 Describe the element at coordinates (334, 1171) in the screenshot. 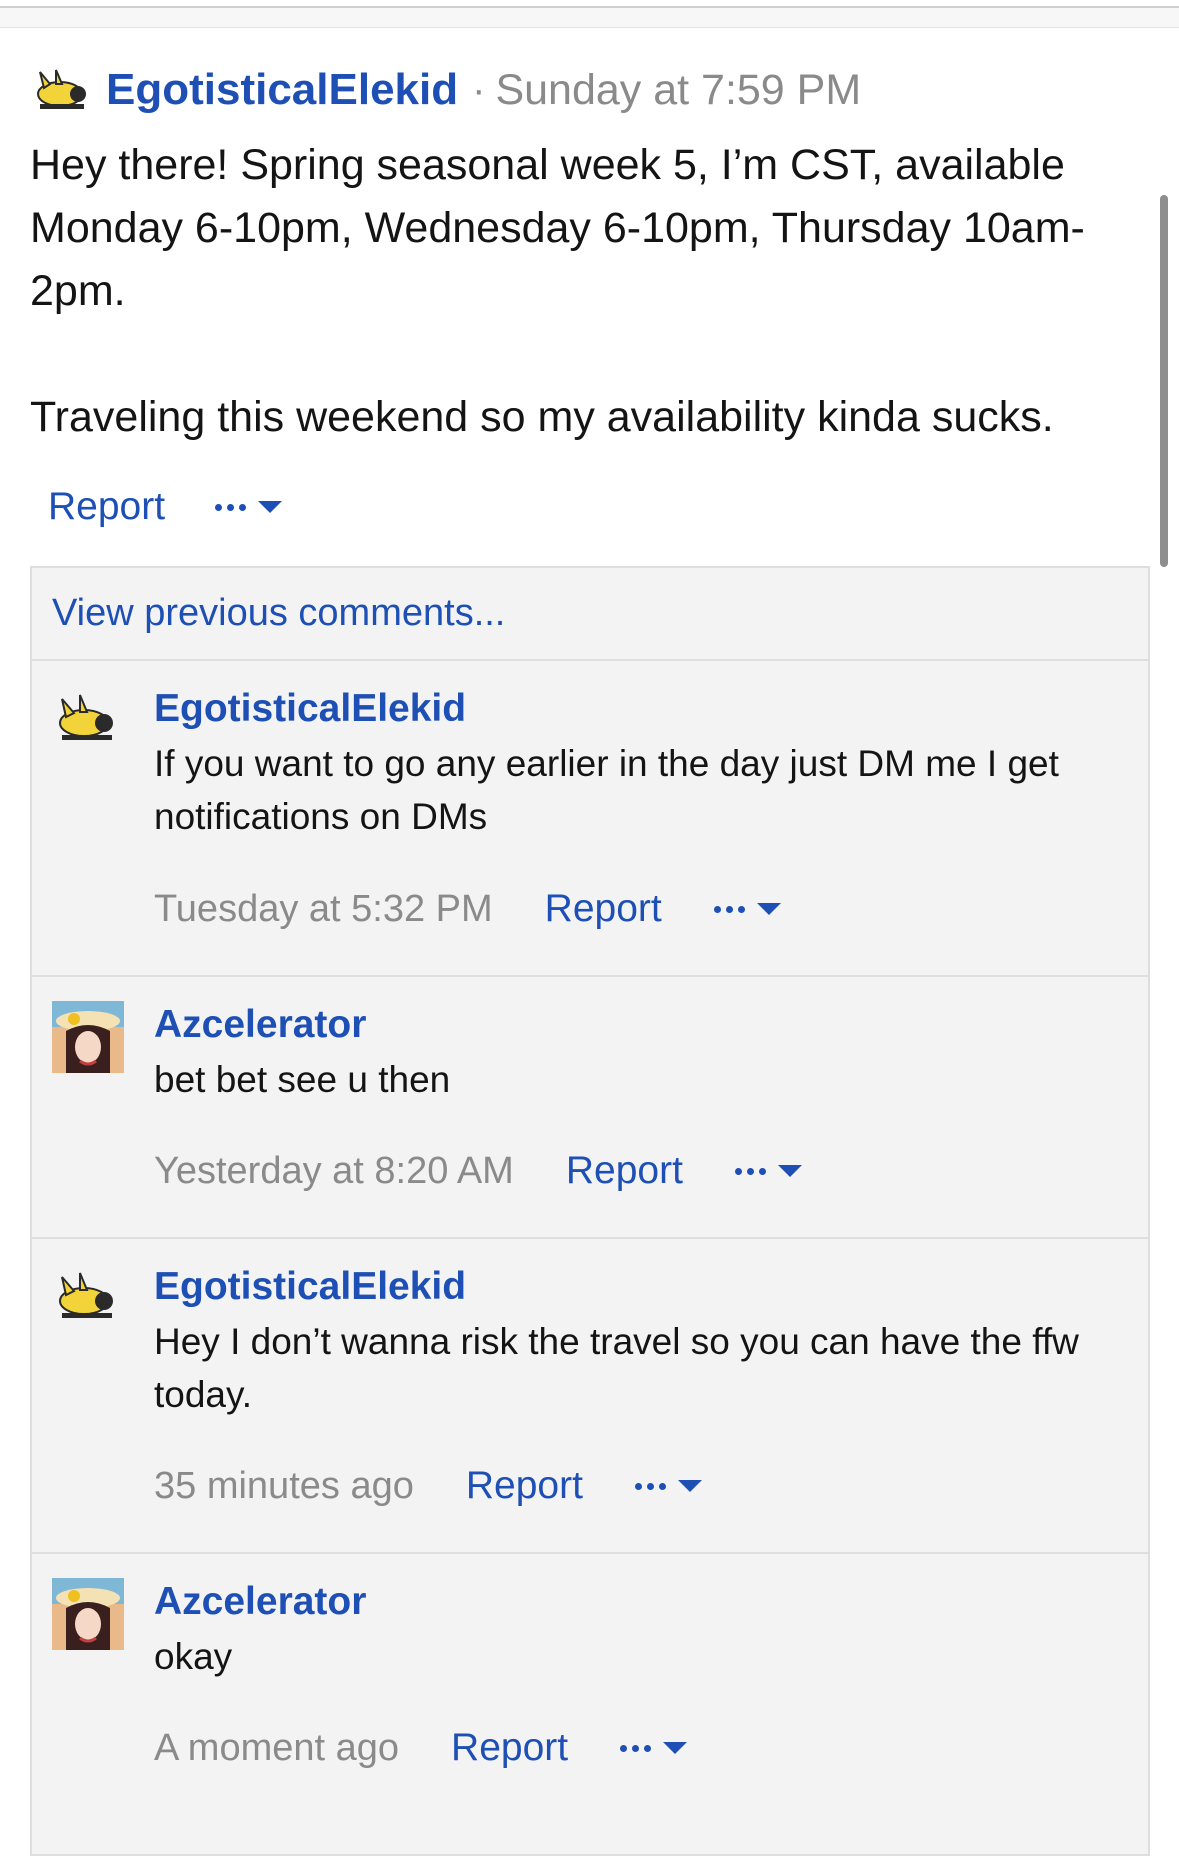

I see `comment-time: Yesterday at 8:20 AM` at that location.